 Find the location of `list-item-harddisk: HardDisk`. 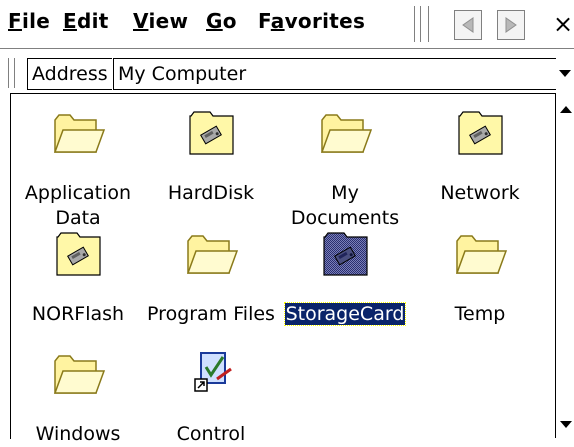

list-item-harddisk: HardDisk is located at coordinates (211, 157).